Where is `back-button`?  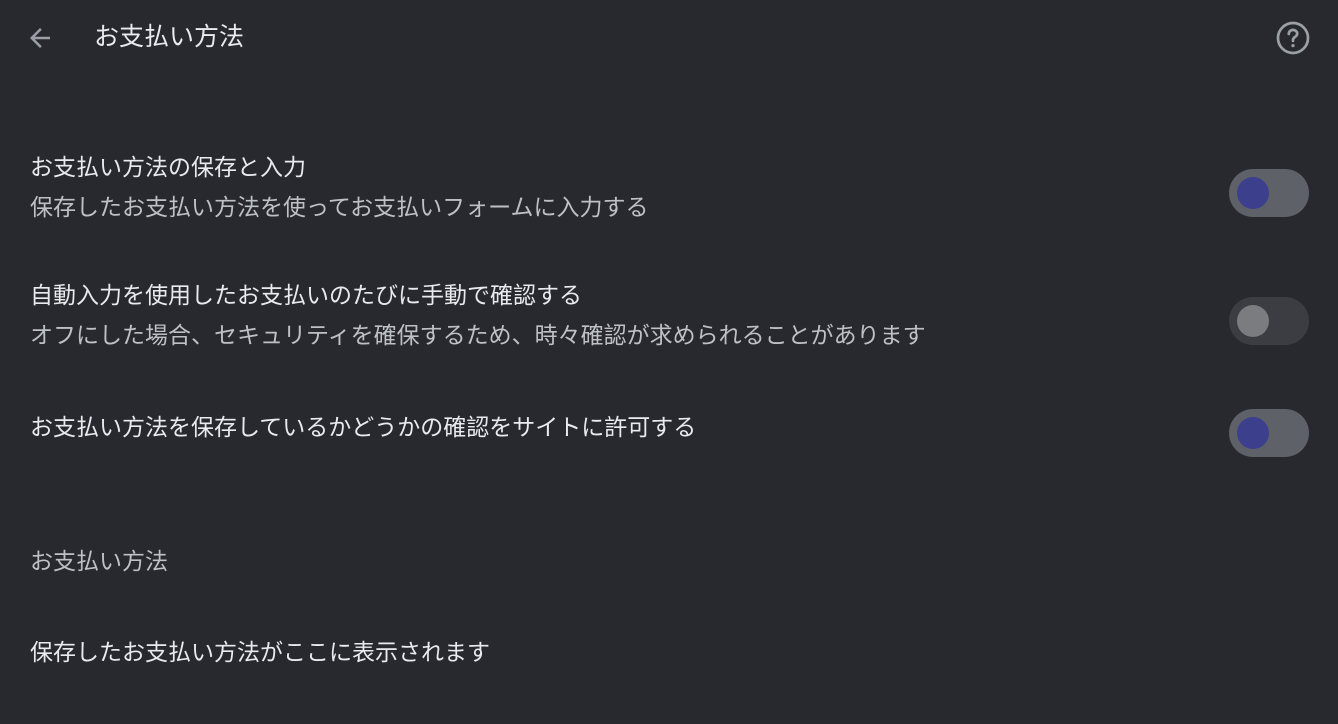
back-button is located at coordinates (40, 38).